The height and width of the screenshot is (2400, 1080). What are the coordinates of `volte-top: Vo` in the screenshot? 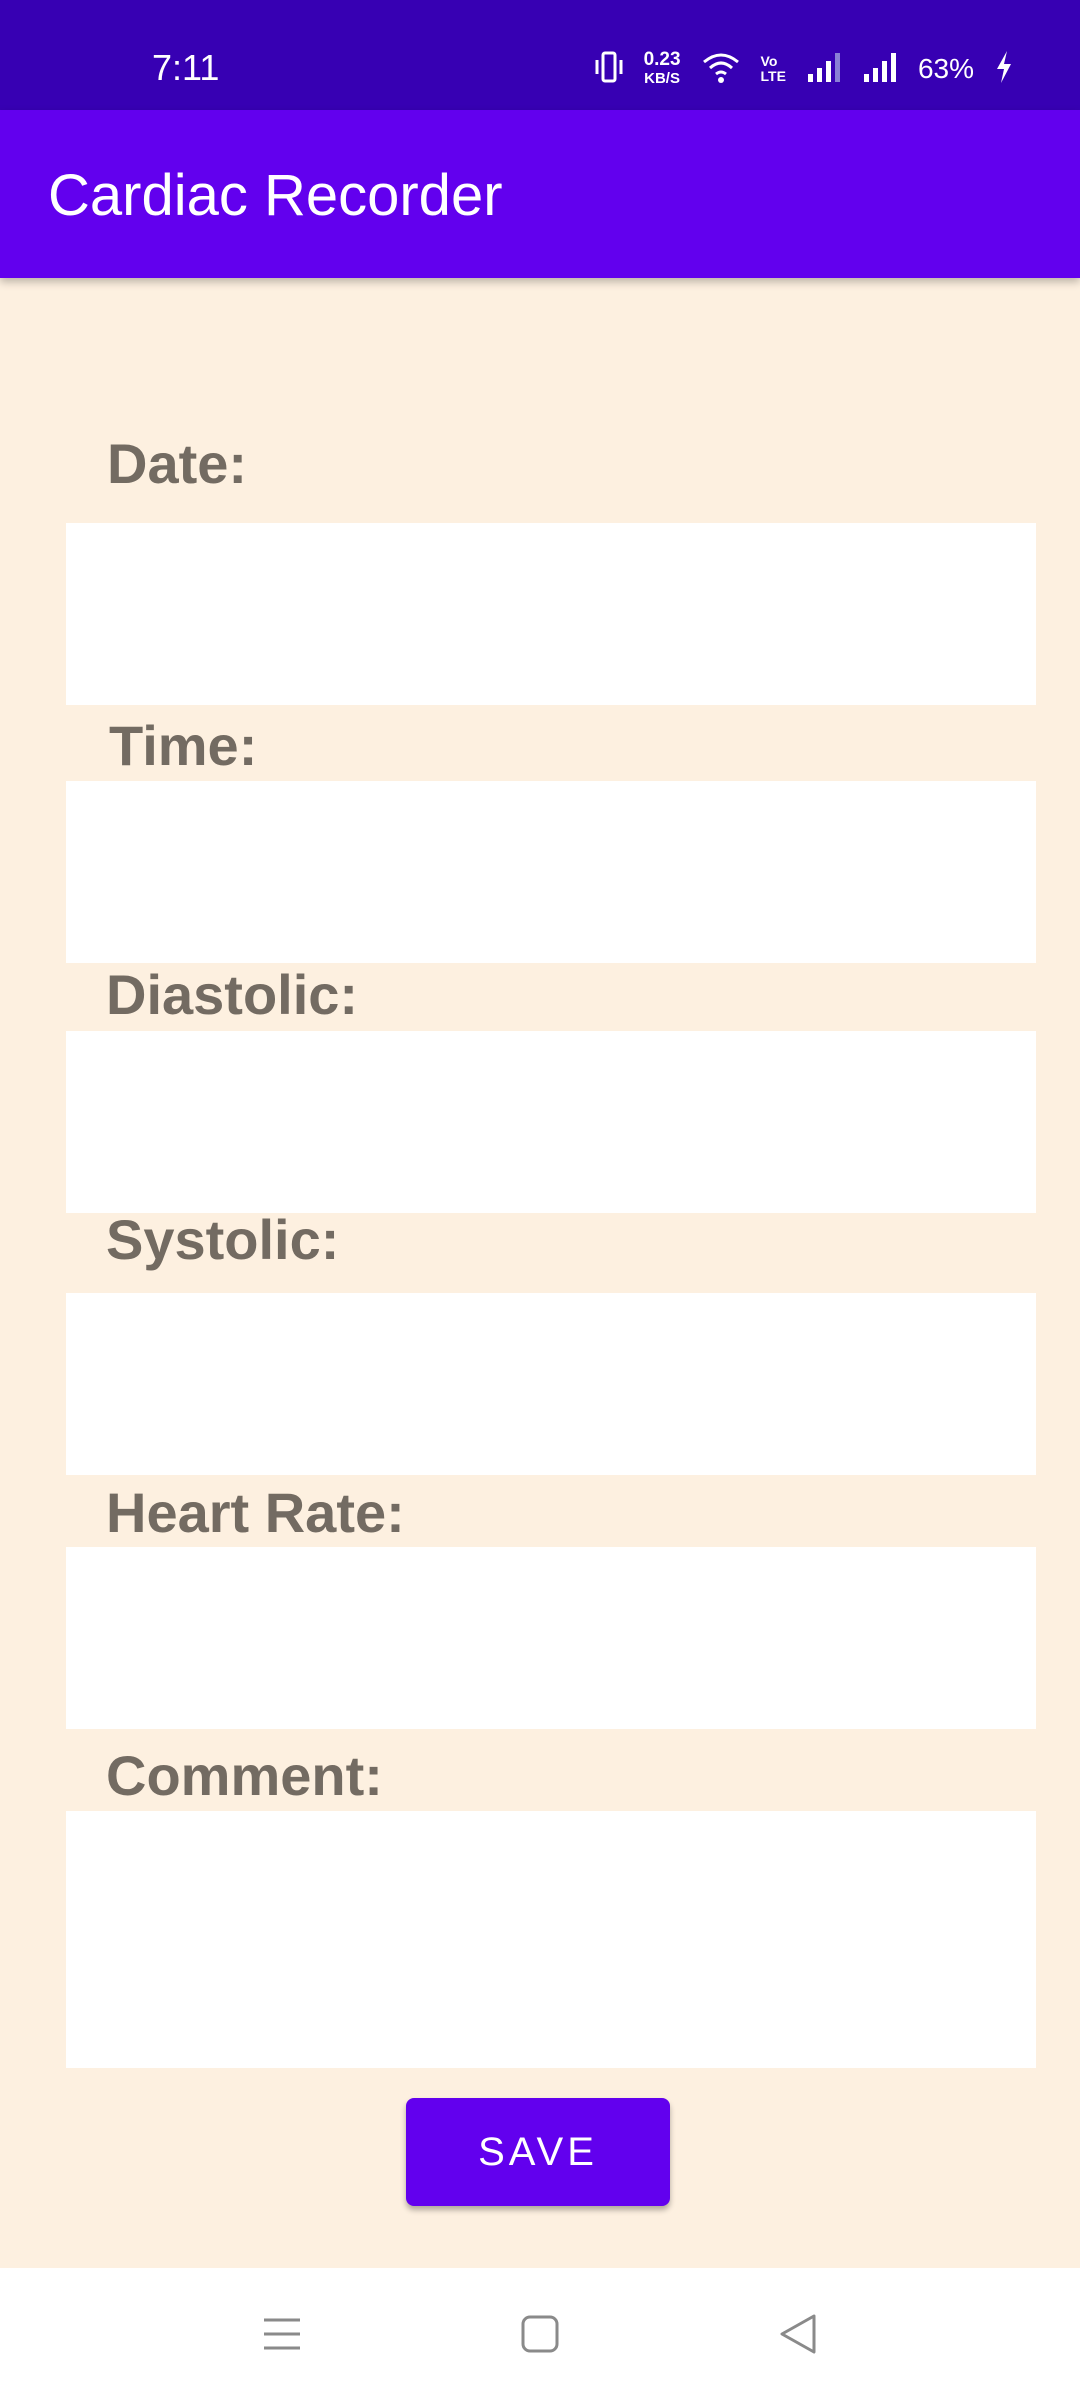 It's located at (769, 61).